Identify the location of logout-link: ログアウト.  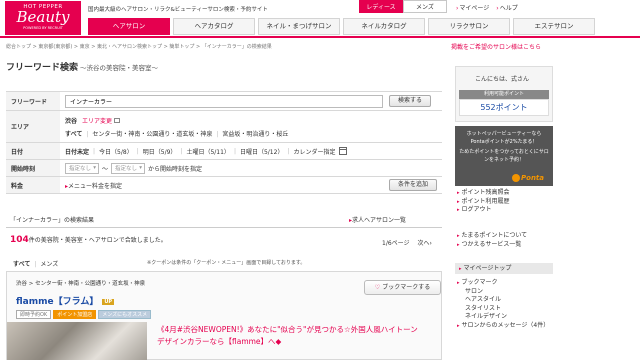
(483, 210).